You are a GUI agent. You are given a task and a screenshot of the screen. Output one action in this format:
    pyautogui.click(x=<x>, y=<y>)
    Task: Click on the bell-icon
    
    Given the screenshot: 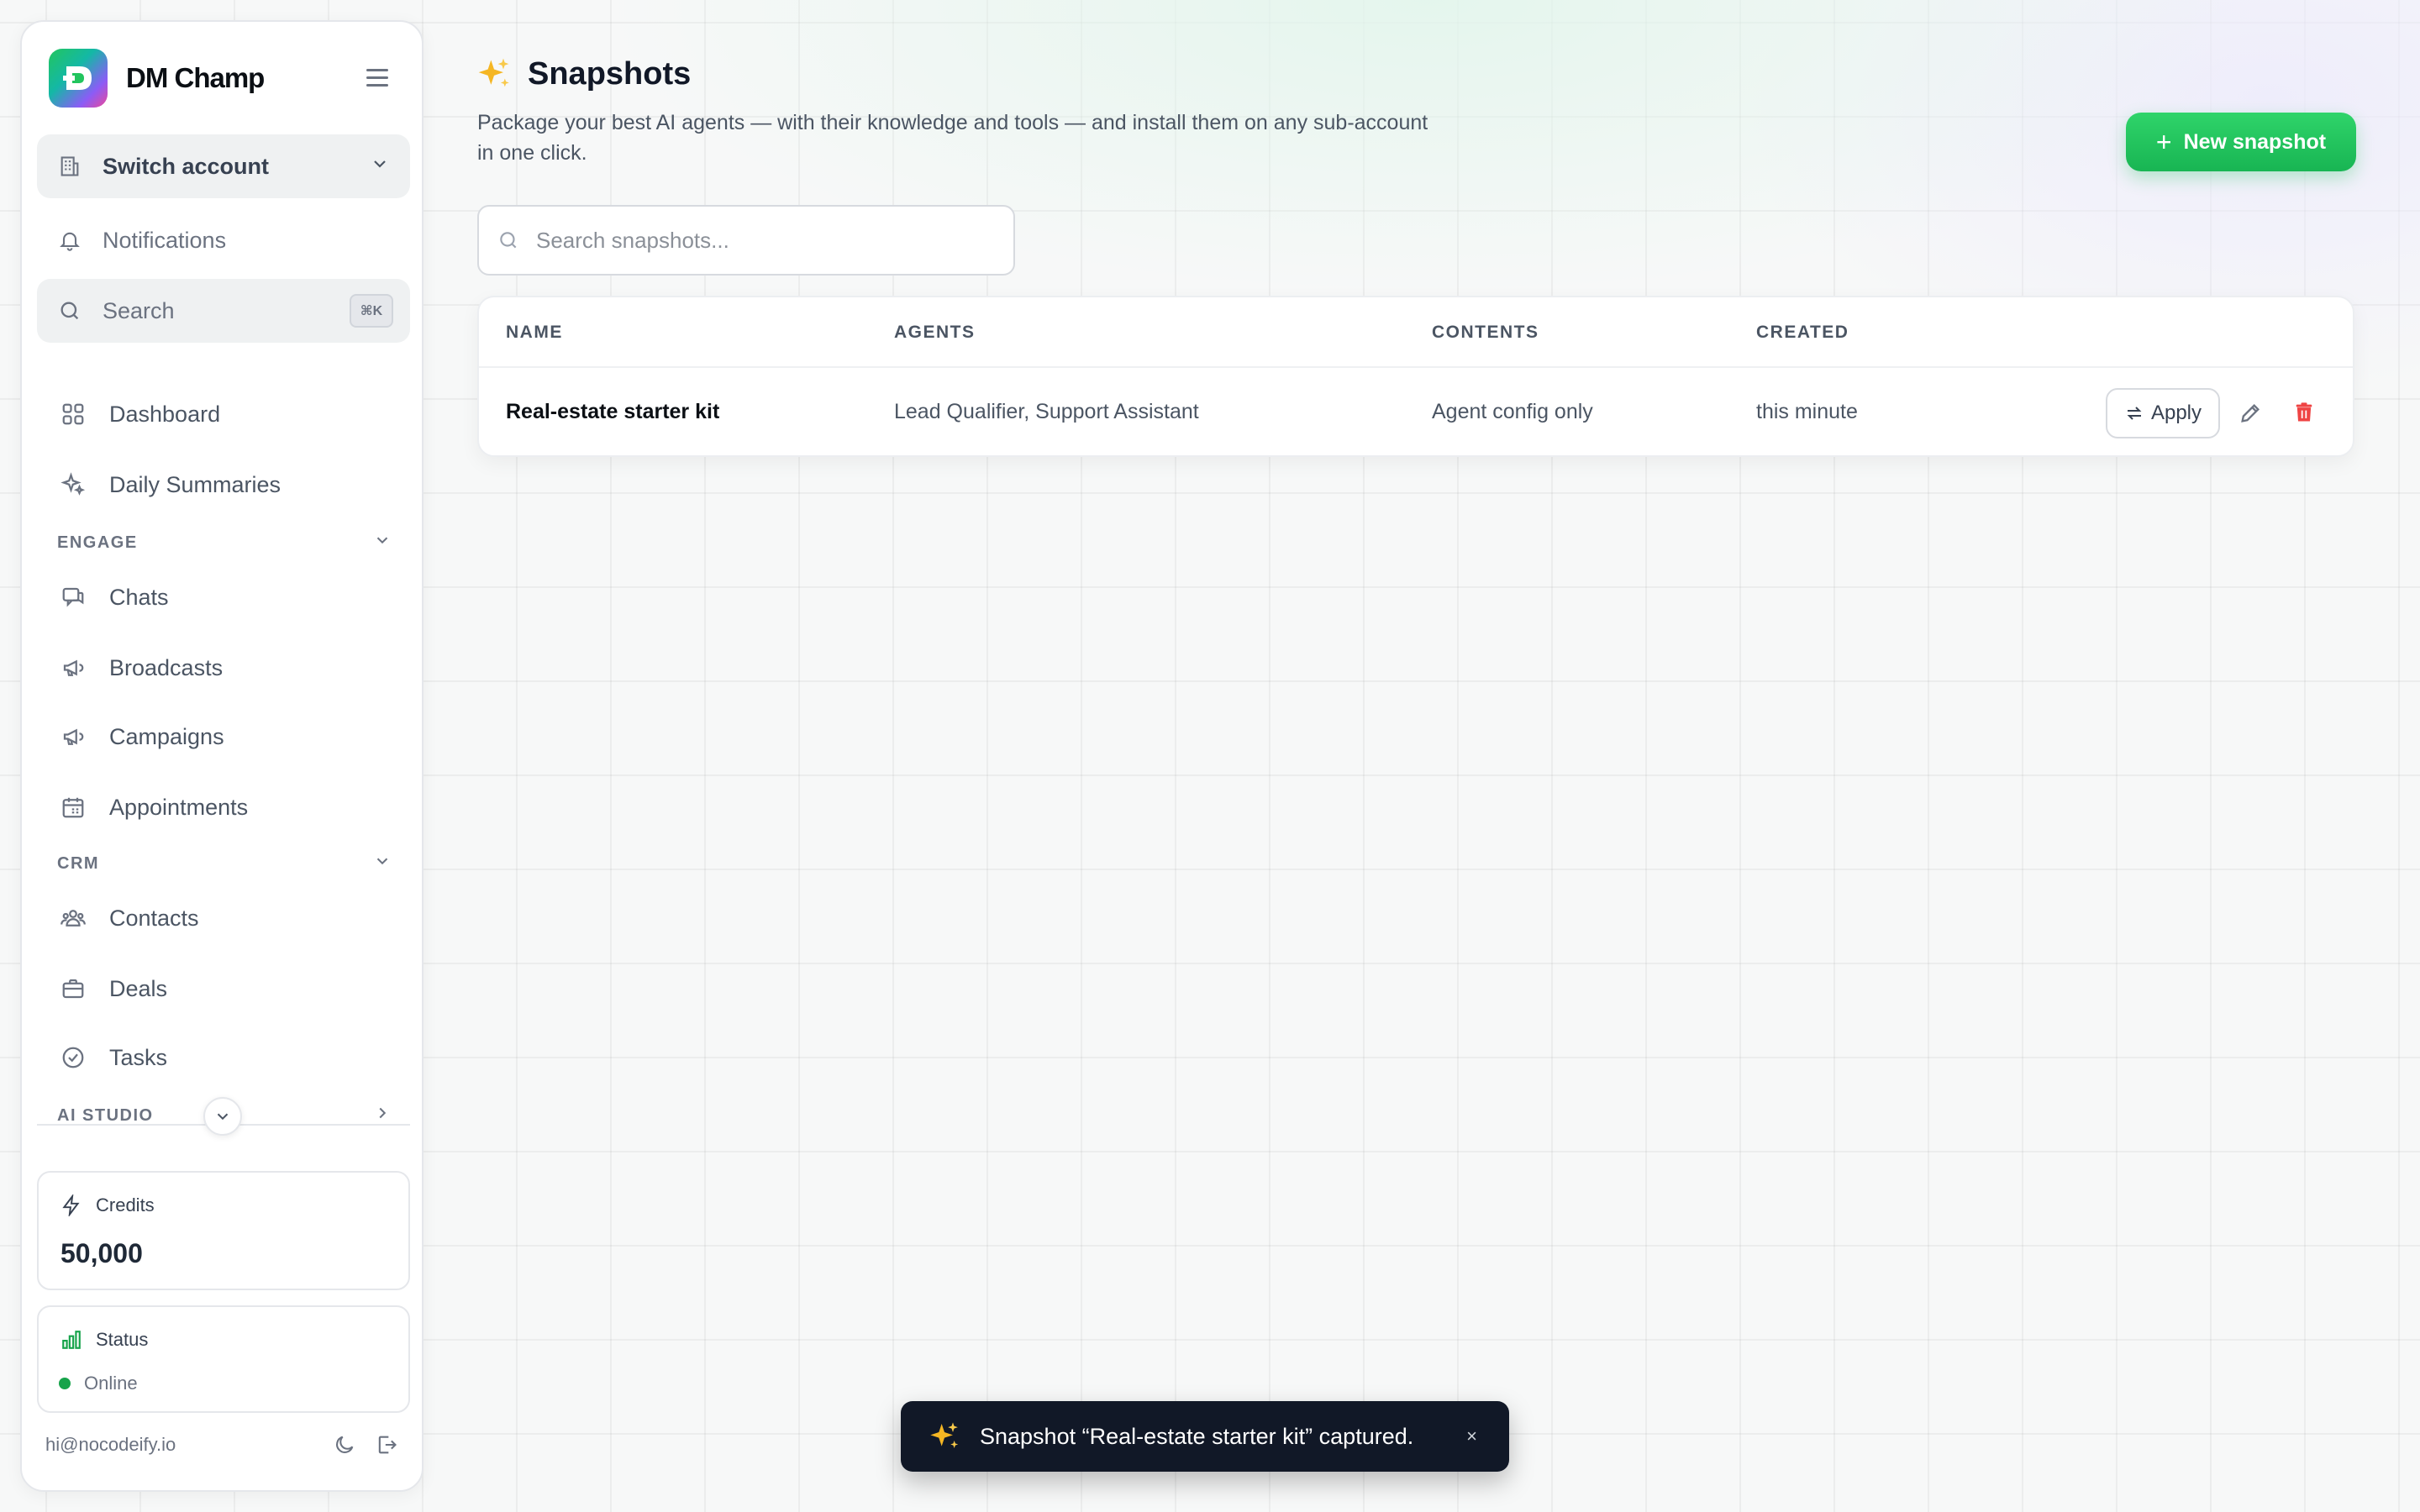 What is the action you would take?
    pyautogui.click(x=69, y=240)
    